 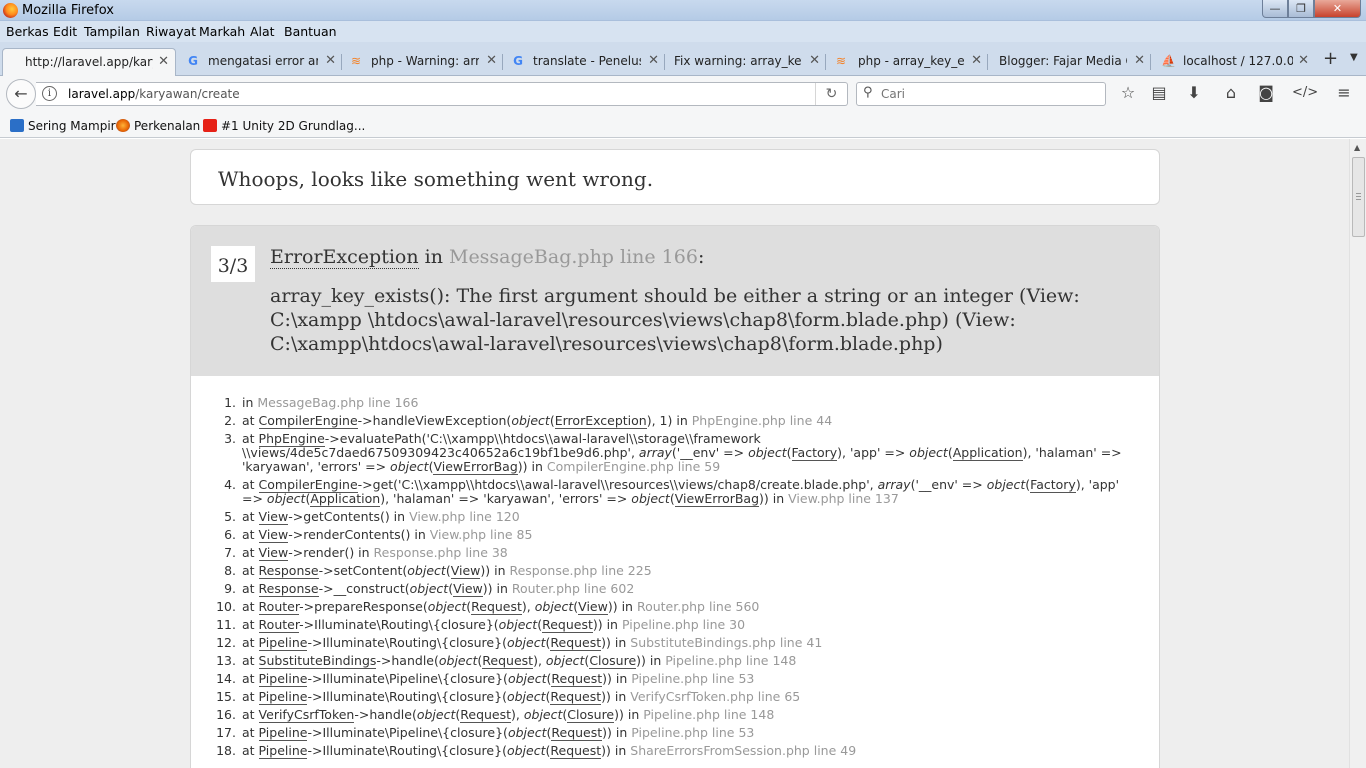 What do you see at coordinates (27, 31) in the screenshot?
I see `menu-berkas: Berkas` at bounding box center [27, 31].